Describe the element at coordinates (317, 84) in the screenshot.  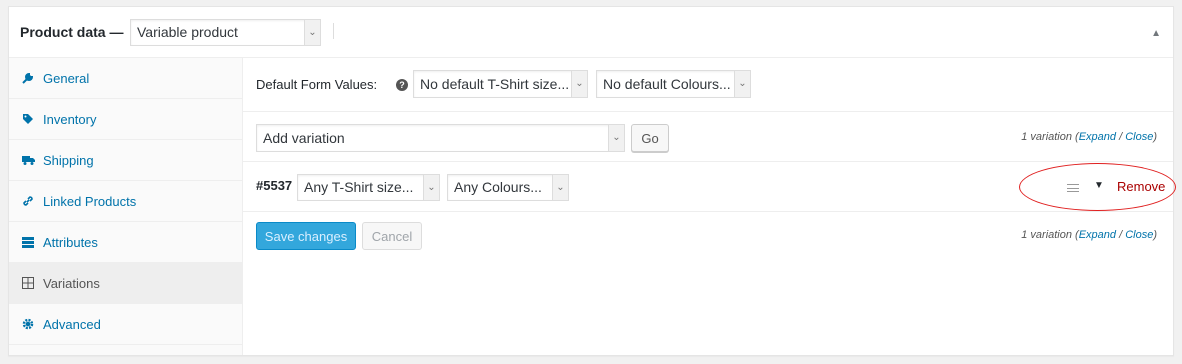
I see `default-form-values-label: Default Form Values:` at that location.